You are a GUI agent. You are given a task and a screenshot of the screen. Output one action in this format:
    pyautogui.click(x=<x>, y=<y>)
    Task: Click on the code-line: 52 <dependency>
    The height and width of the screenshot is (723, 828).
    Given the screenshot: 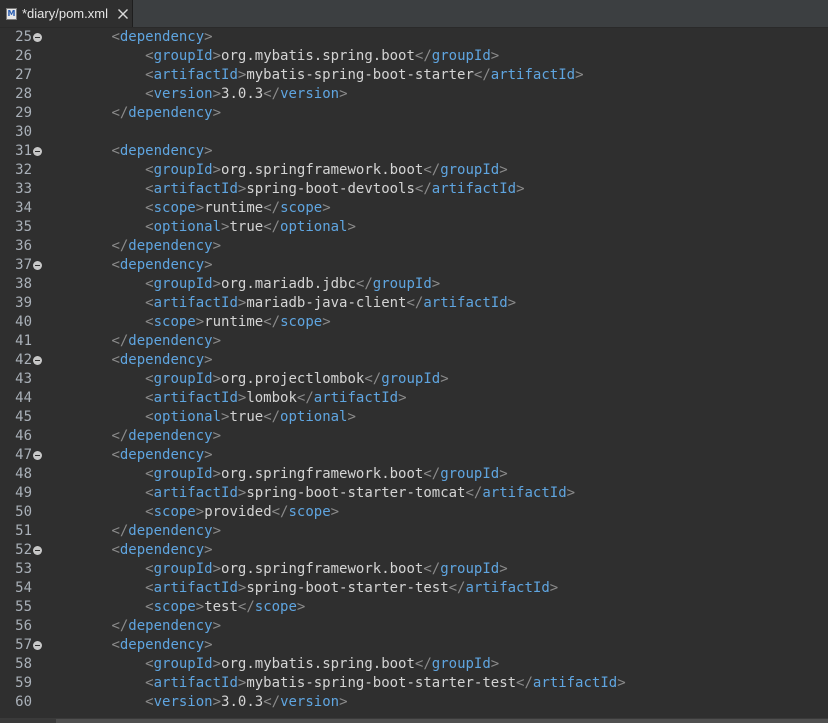 What is the action you would take?
    pyautogui.click(x=414, y=550)
    